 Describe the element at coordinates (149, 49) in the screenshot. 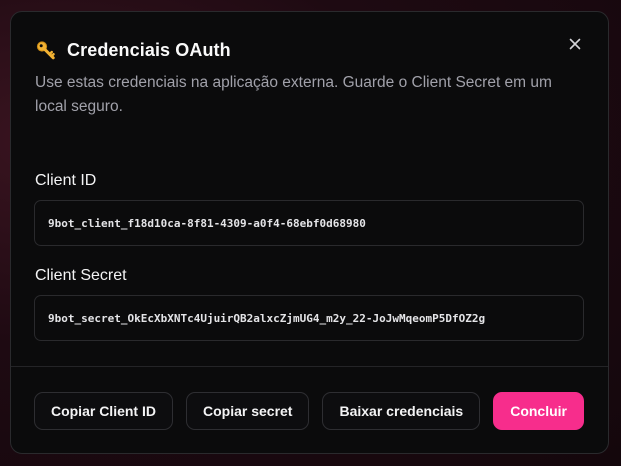

I see `dialog-title: Credenciais OAuth` at that location.